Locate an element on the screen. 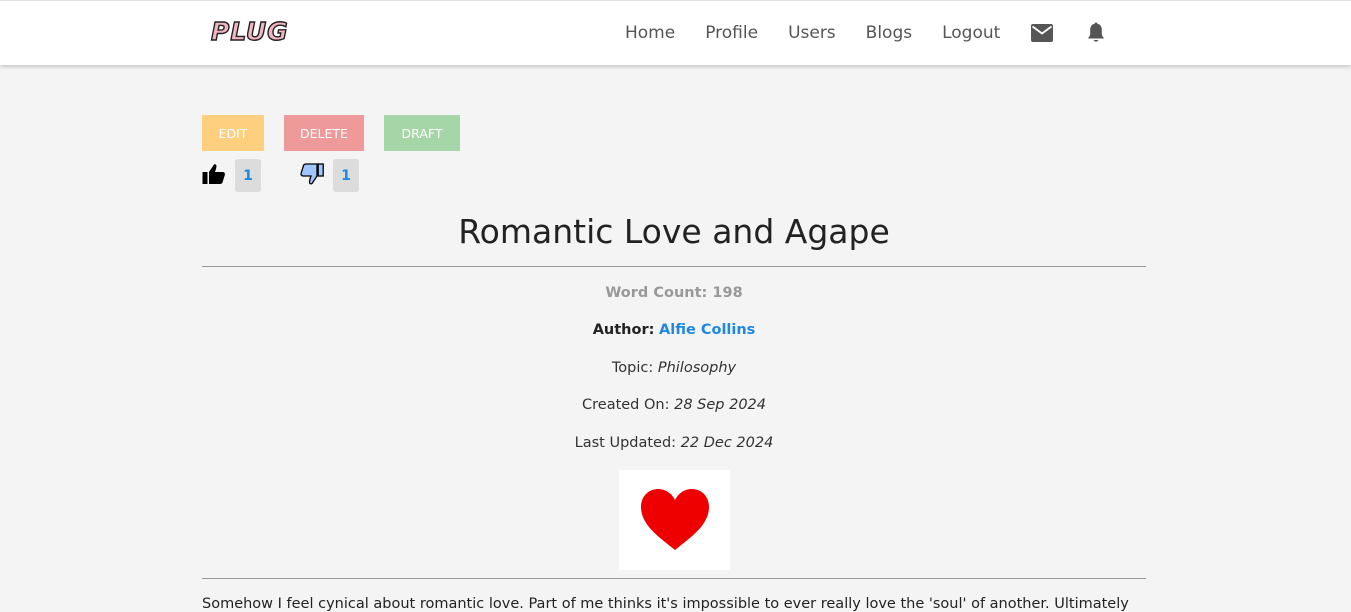 The width and height of the screenshot is (1351, 612). nav-profile-link: Profile is located at coordinates (731, 33).